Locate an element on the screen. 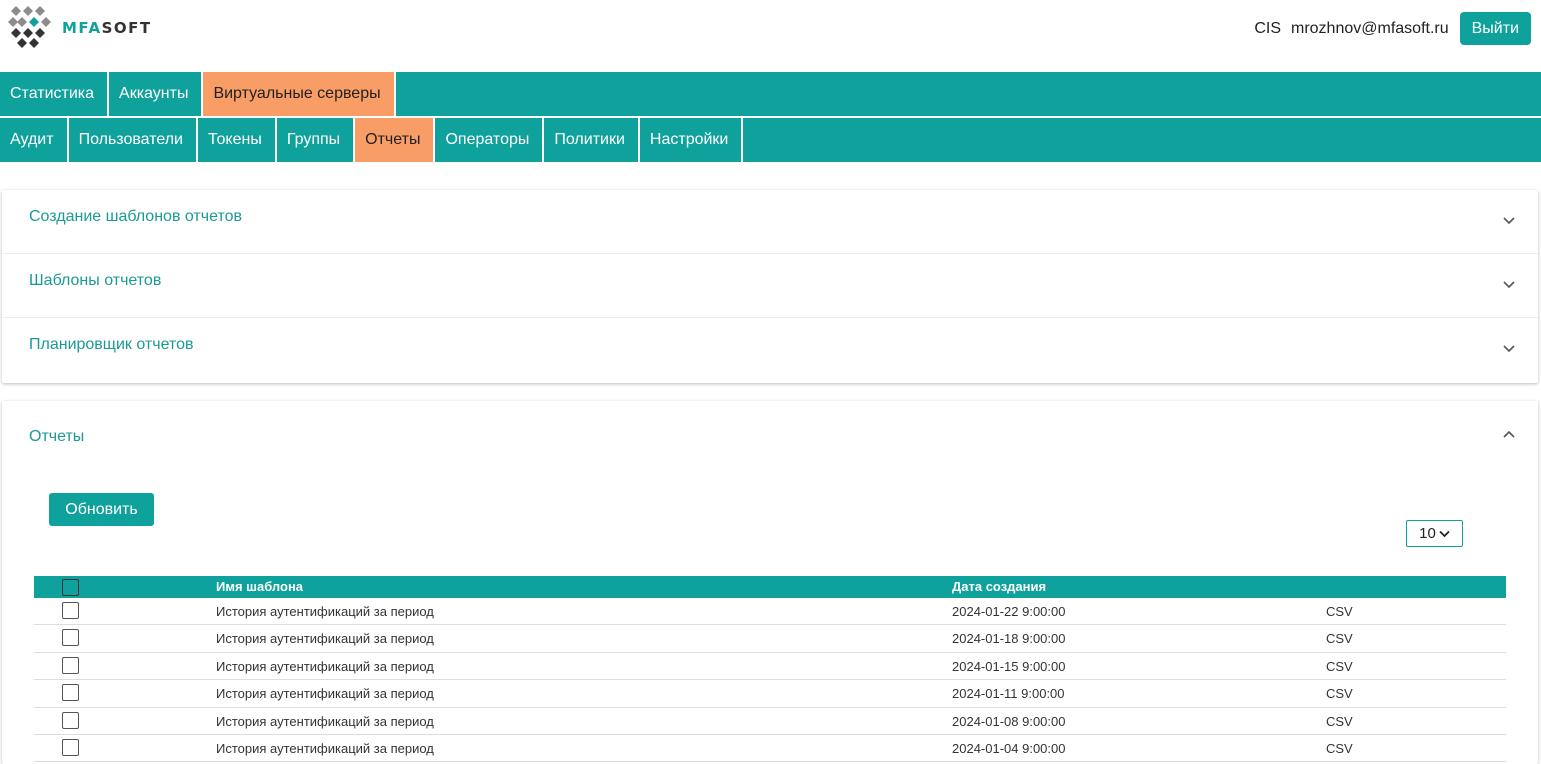 This screenshot has width=1541, height=764. select-all-checkbox is located at coordinates (70, 587).